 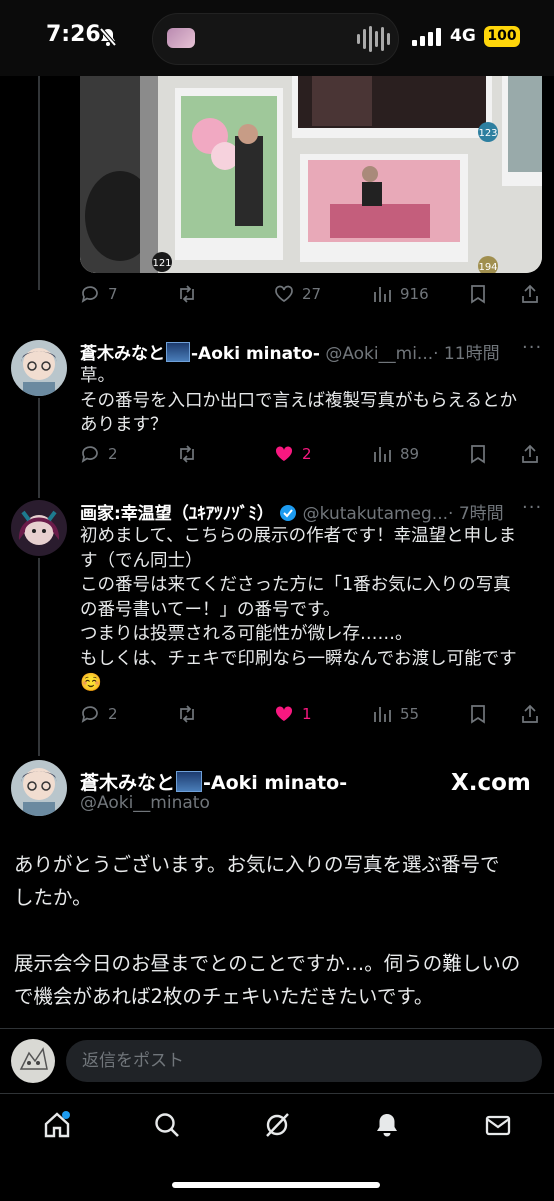 I want to click on reply-input: 返信をポスト, so click(x=304, y=1061).